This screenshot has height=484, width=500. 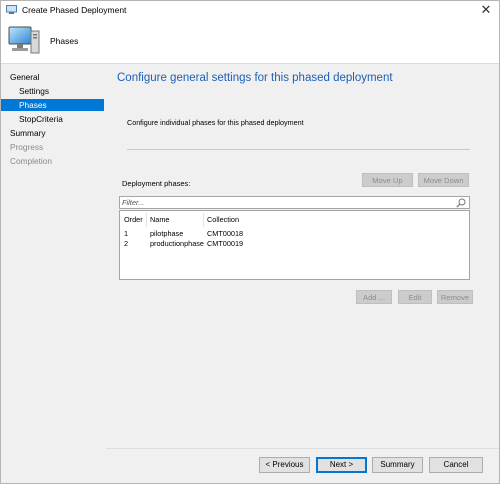 What do you see at coordinates (456, 465) in the screenshot?
I see `cancel-button: Cancel` at bounding box center [456, 465].